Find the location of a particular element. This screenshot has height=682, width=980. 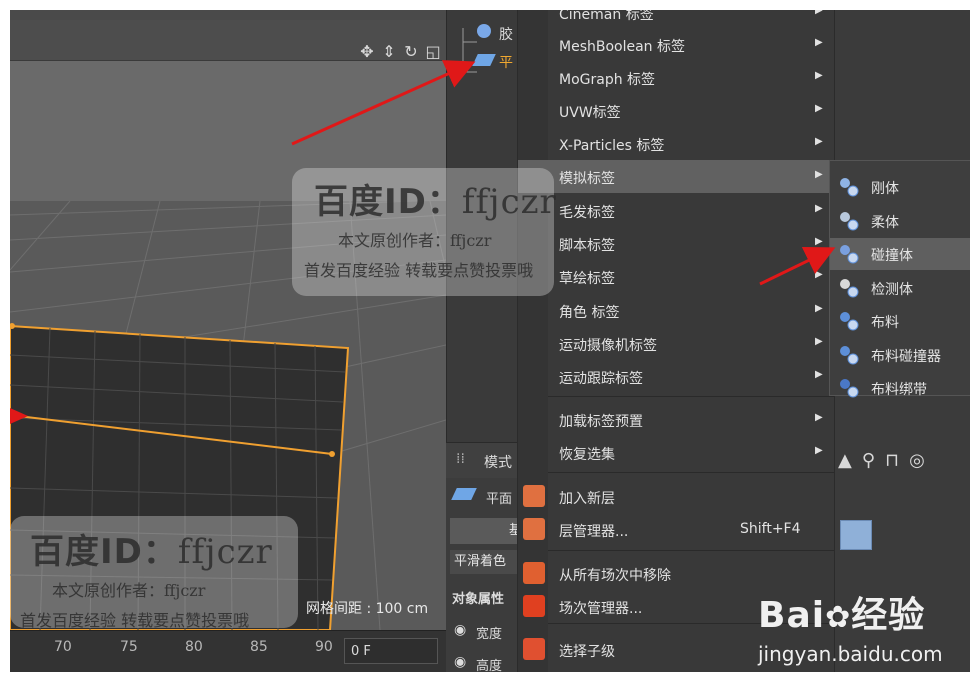

arrow-to-collider is located at coordinates (797, 266).